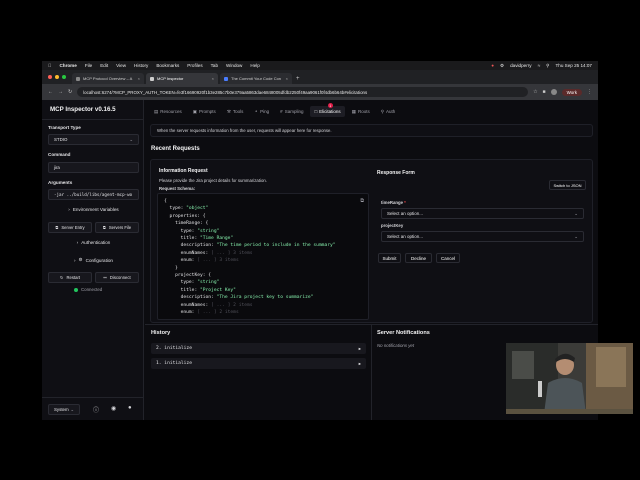 This screenshot has height=480, width=640. I want to click on cancel-button: Cancel, so click(448, 258).